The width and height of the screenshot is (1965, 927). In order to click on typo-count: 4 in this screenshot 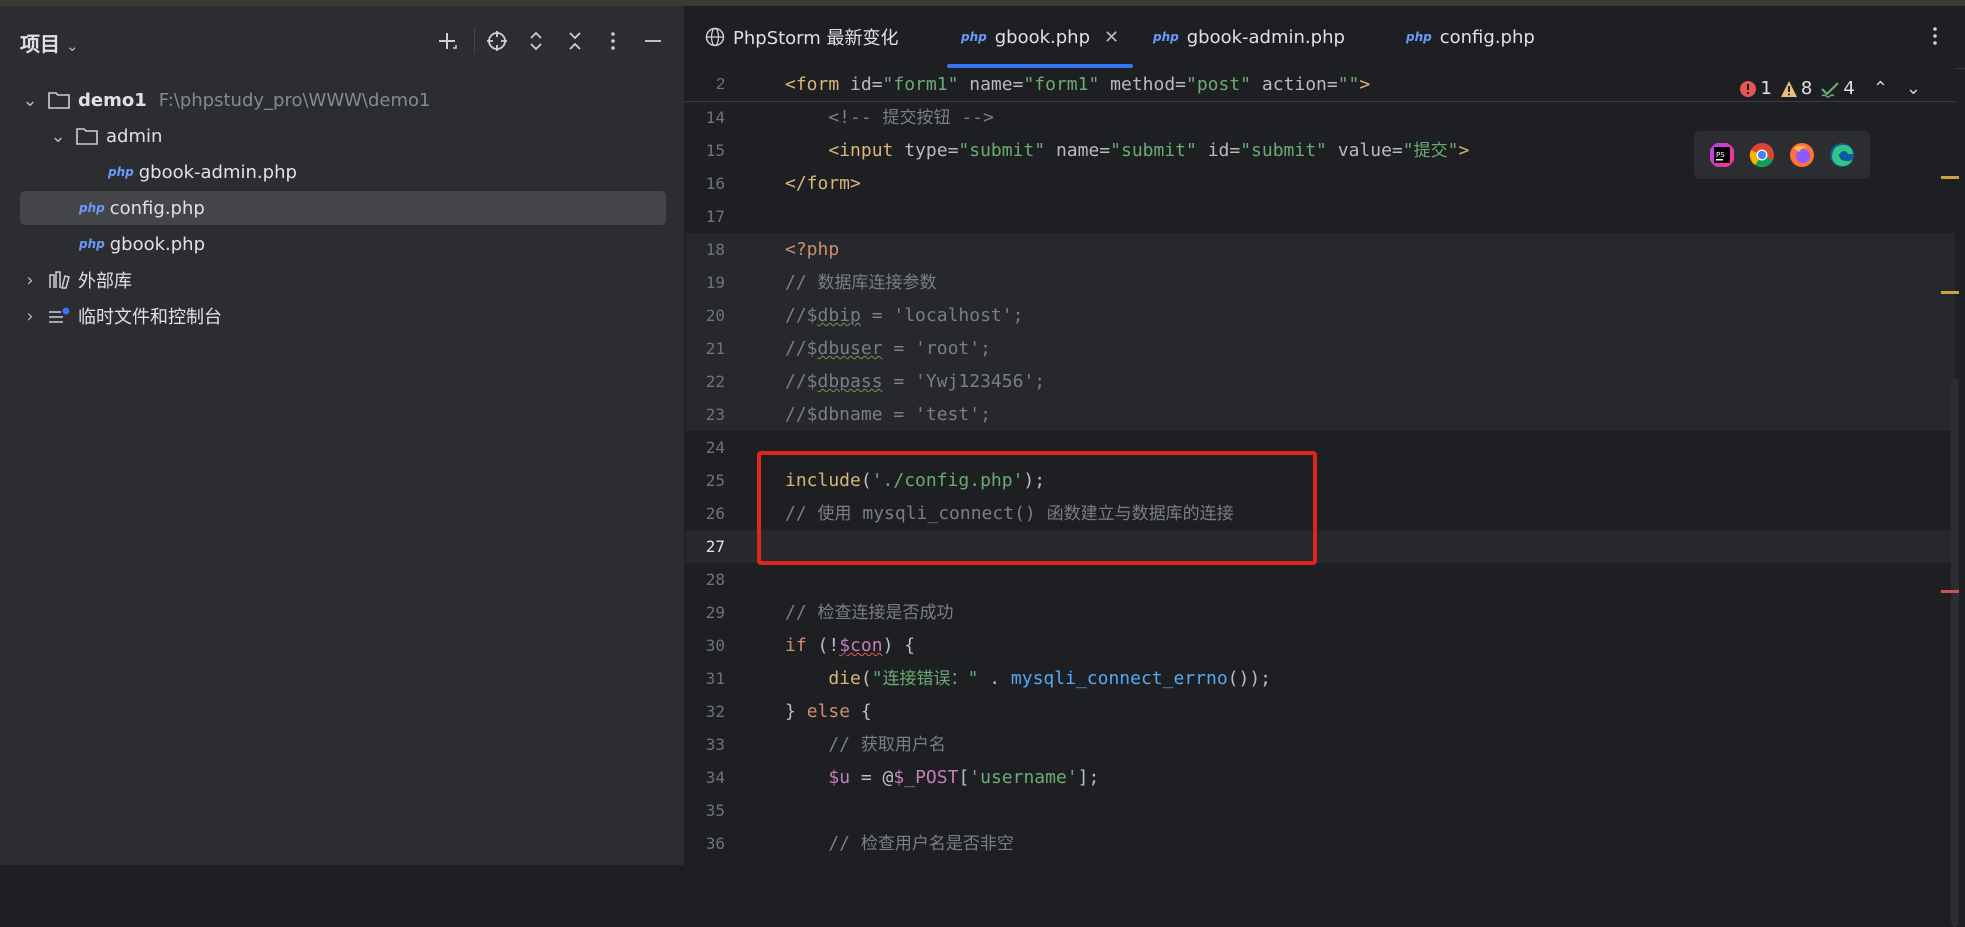, I will do `click(1837, 88)`.